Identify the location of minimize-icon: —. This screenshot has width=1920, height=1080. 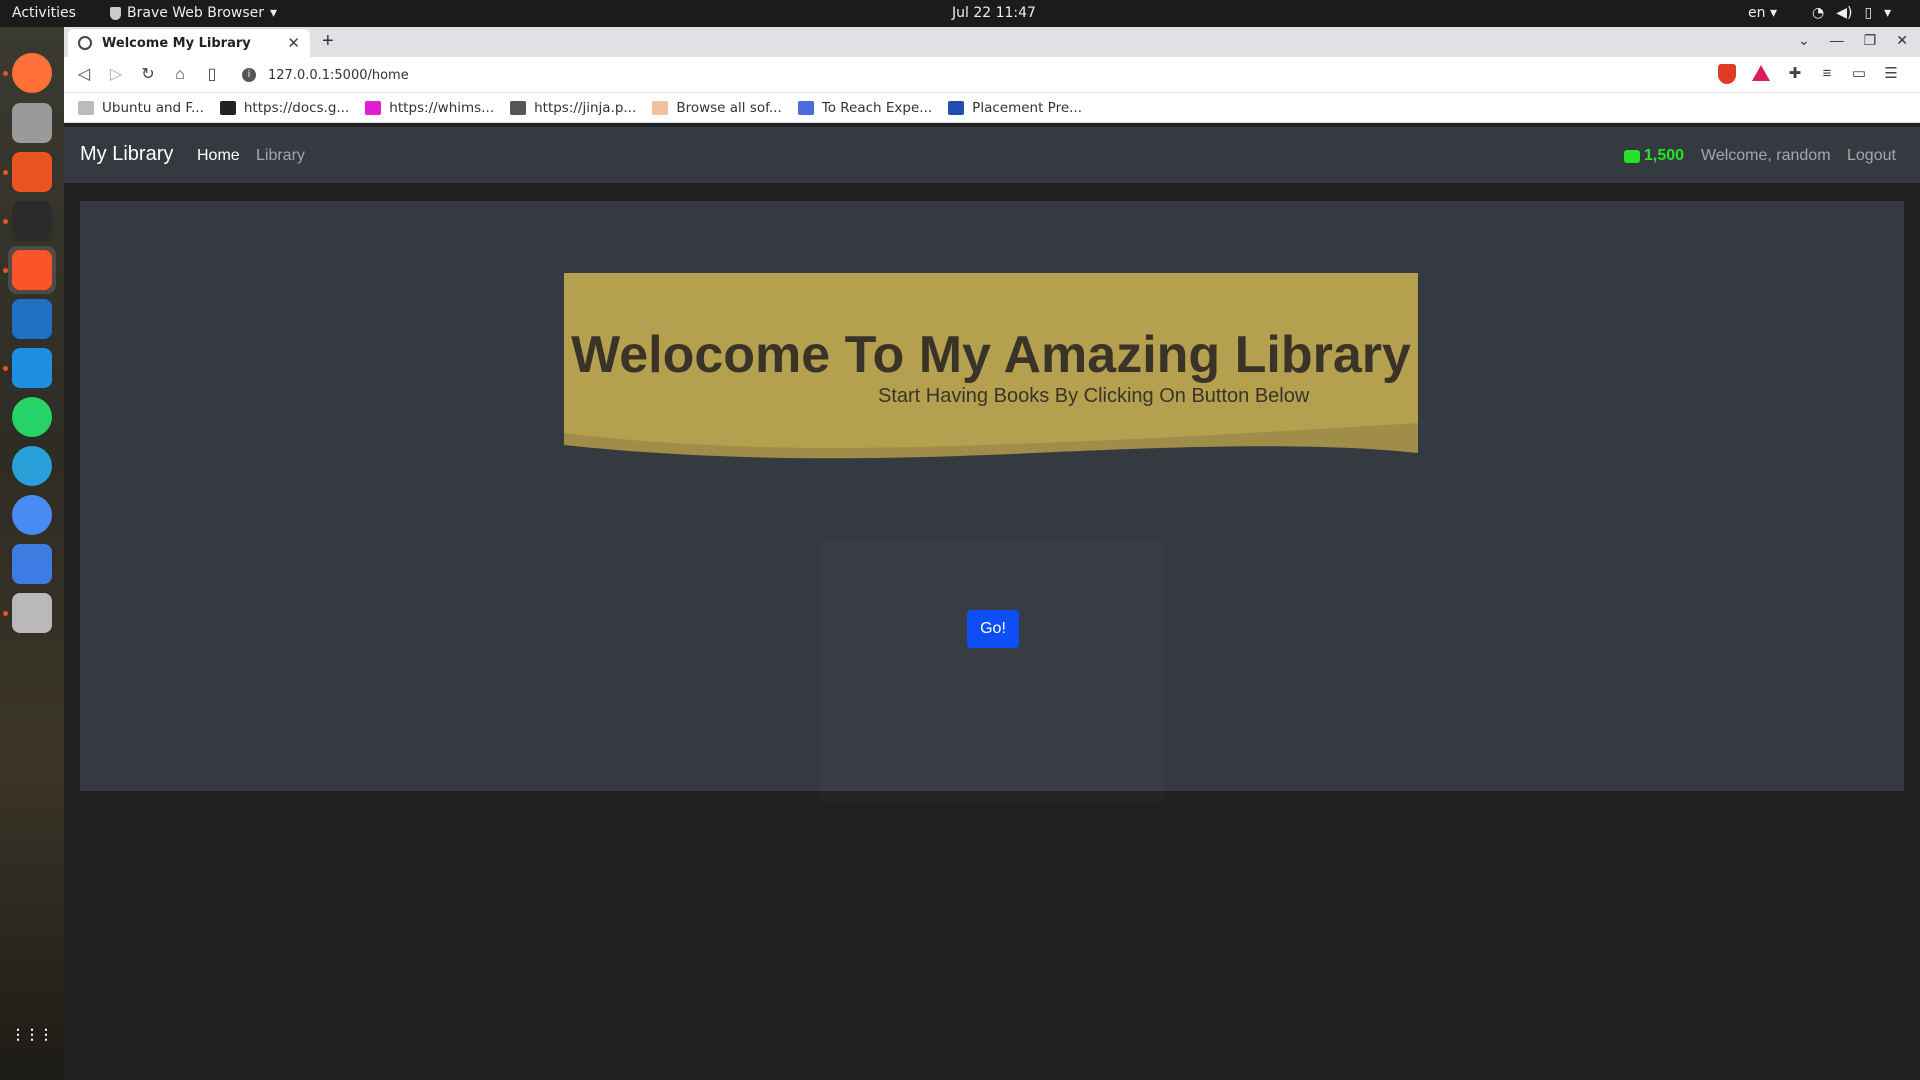
(1837, 40).